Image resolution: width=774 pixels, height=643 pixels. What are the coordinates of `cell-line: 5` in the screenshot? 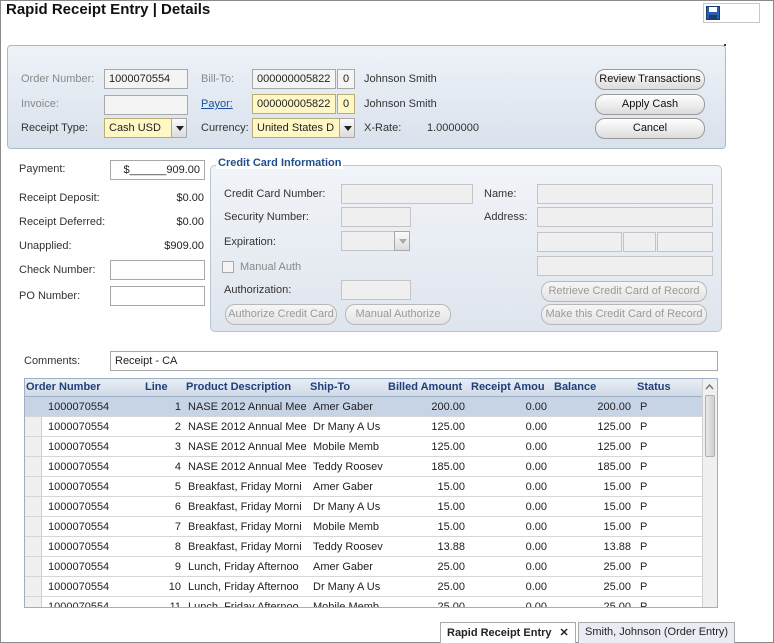 It's located at (177, 487).